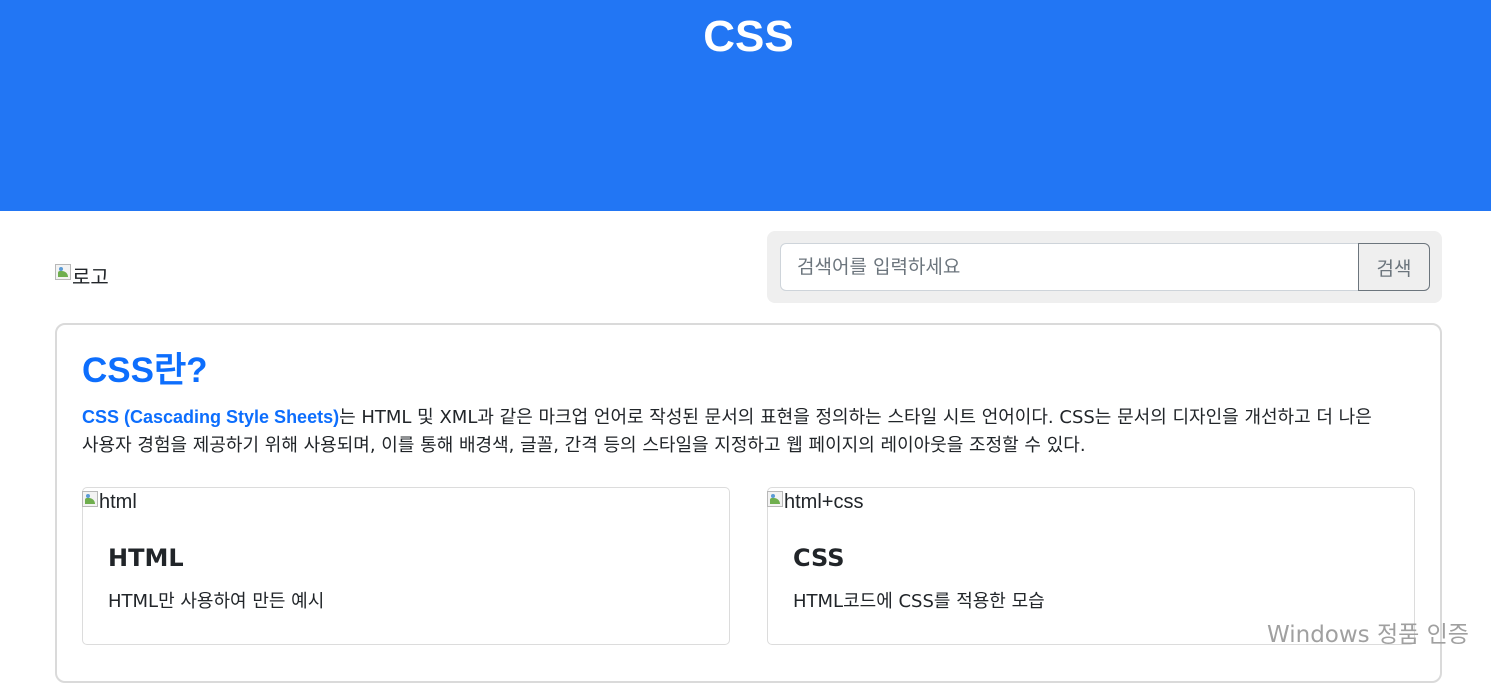  Describe the element at coordinates (819, 558) in the screenshot. I see `card-title: CSS` at that location.